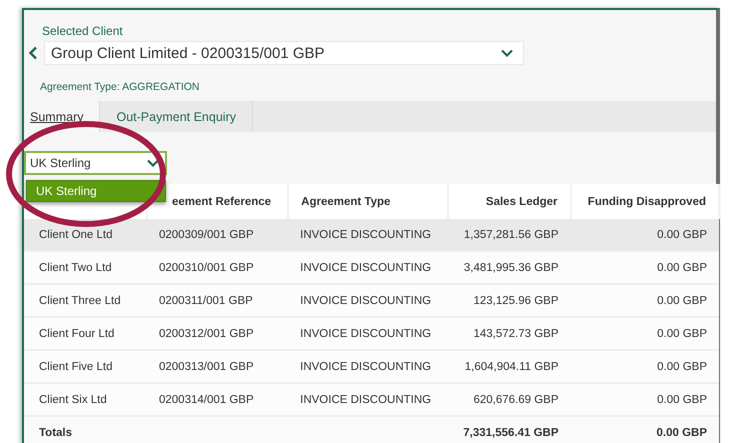 This screenshot has width=732, height=443. I want to click on column-header: Agreement Type, so click(368, 201).